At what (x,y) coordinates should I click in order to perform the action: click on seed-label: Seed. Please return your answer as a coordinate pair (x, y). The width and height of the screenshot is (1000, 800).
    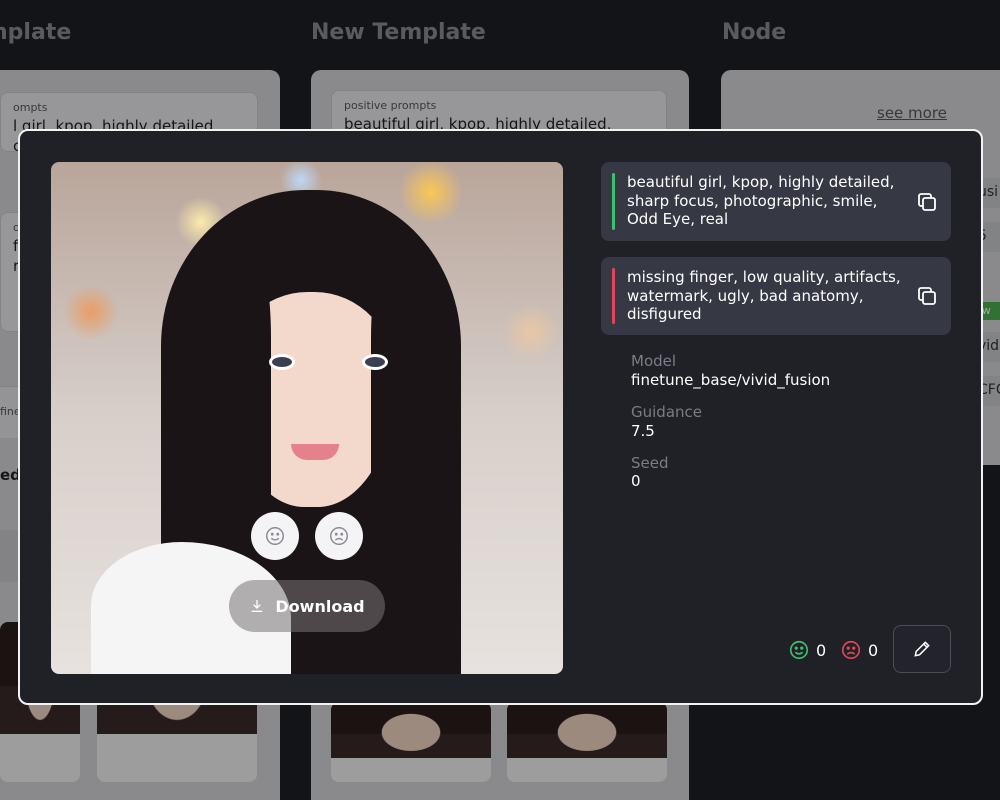
    Looking at the image, I should click on (650, 463).